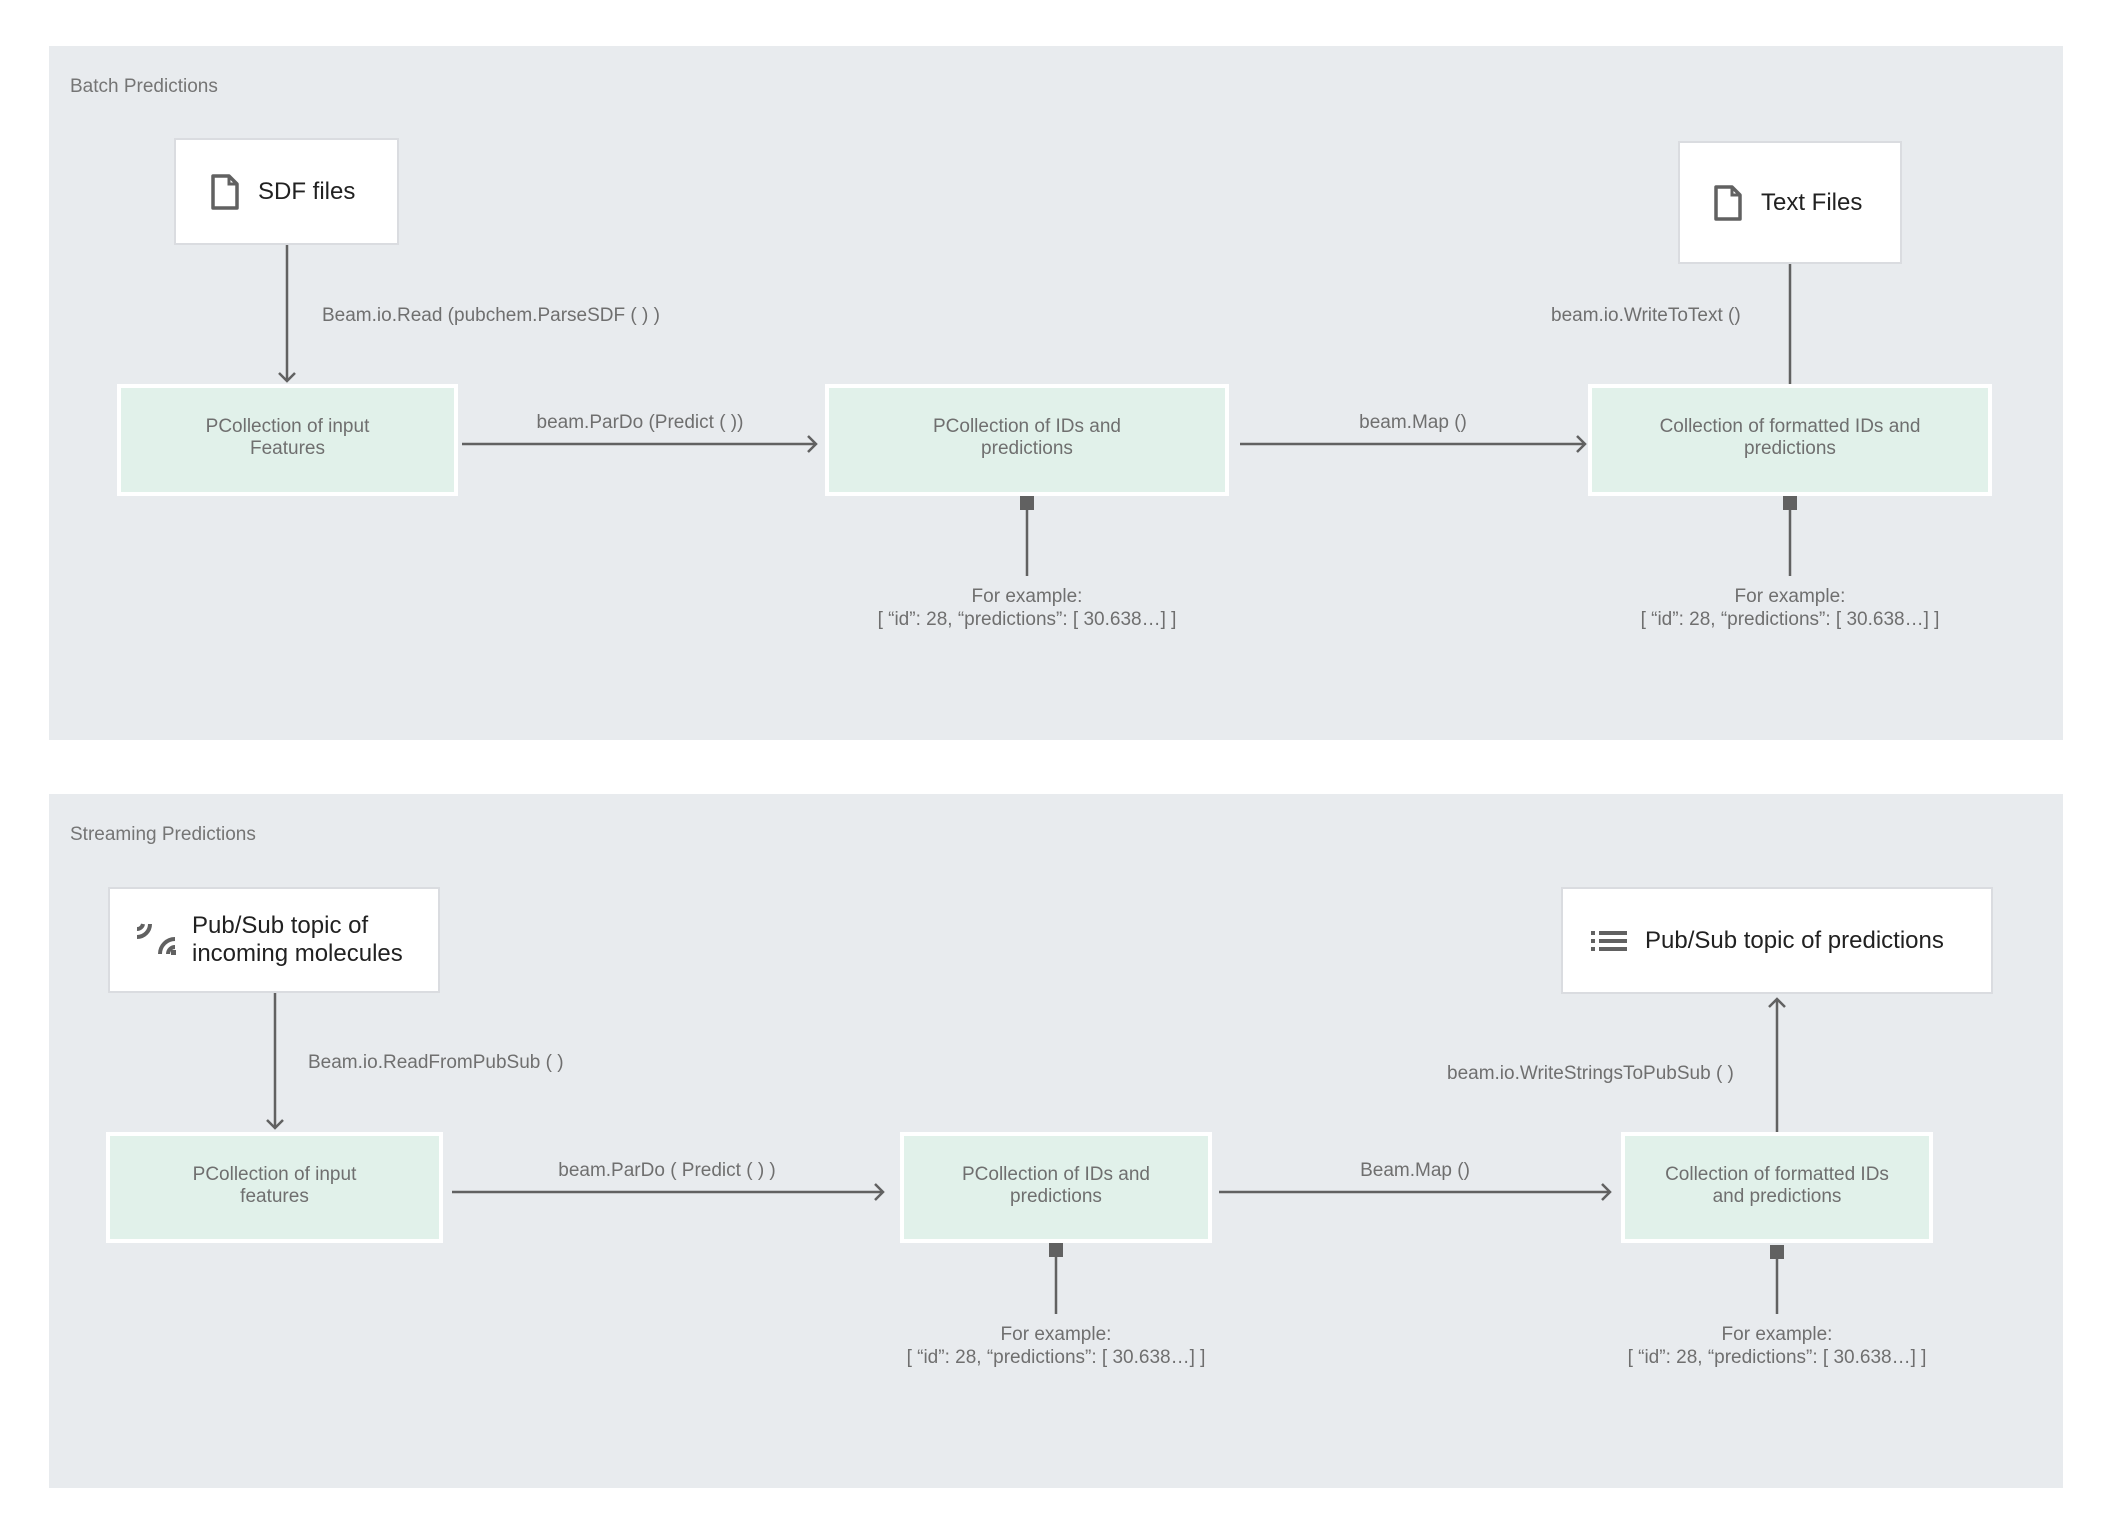 The width and height of the screenshot is (2112, 1540). What do you see at coordinates (297, 939) in the screenshot?
I see `source-label: Pub/Sub topic of incoming molecules` at bounding box center [297, 939].